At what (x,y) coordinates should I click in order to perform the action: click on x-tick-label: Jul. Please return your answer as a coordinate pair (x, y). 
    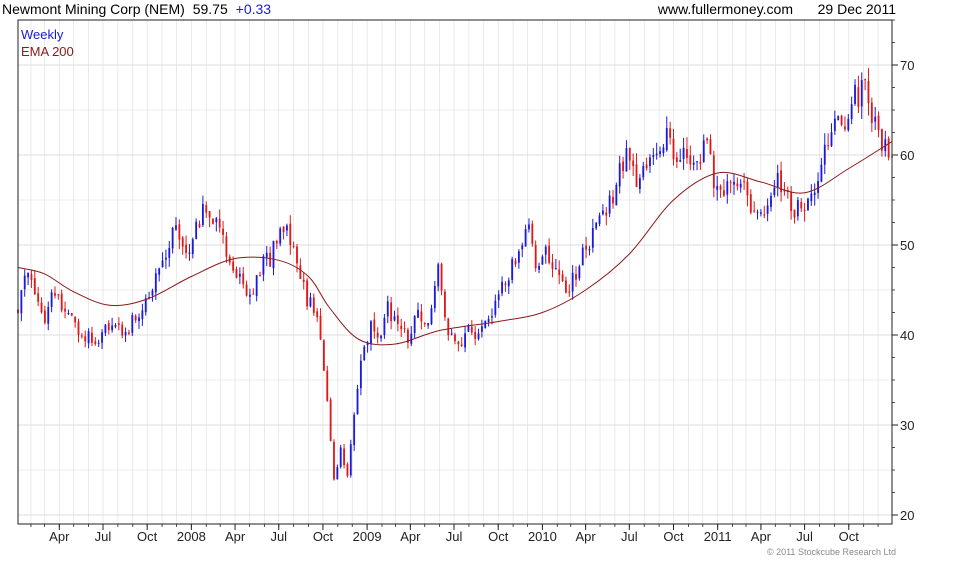
    Looking at the image, I should click on (103, 536).